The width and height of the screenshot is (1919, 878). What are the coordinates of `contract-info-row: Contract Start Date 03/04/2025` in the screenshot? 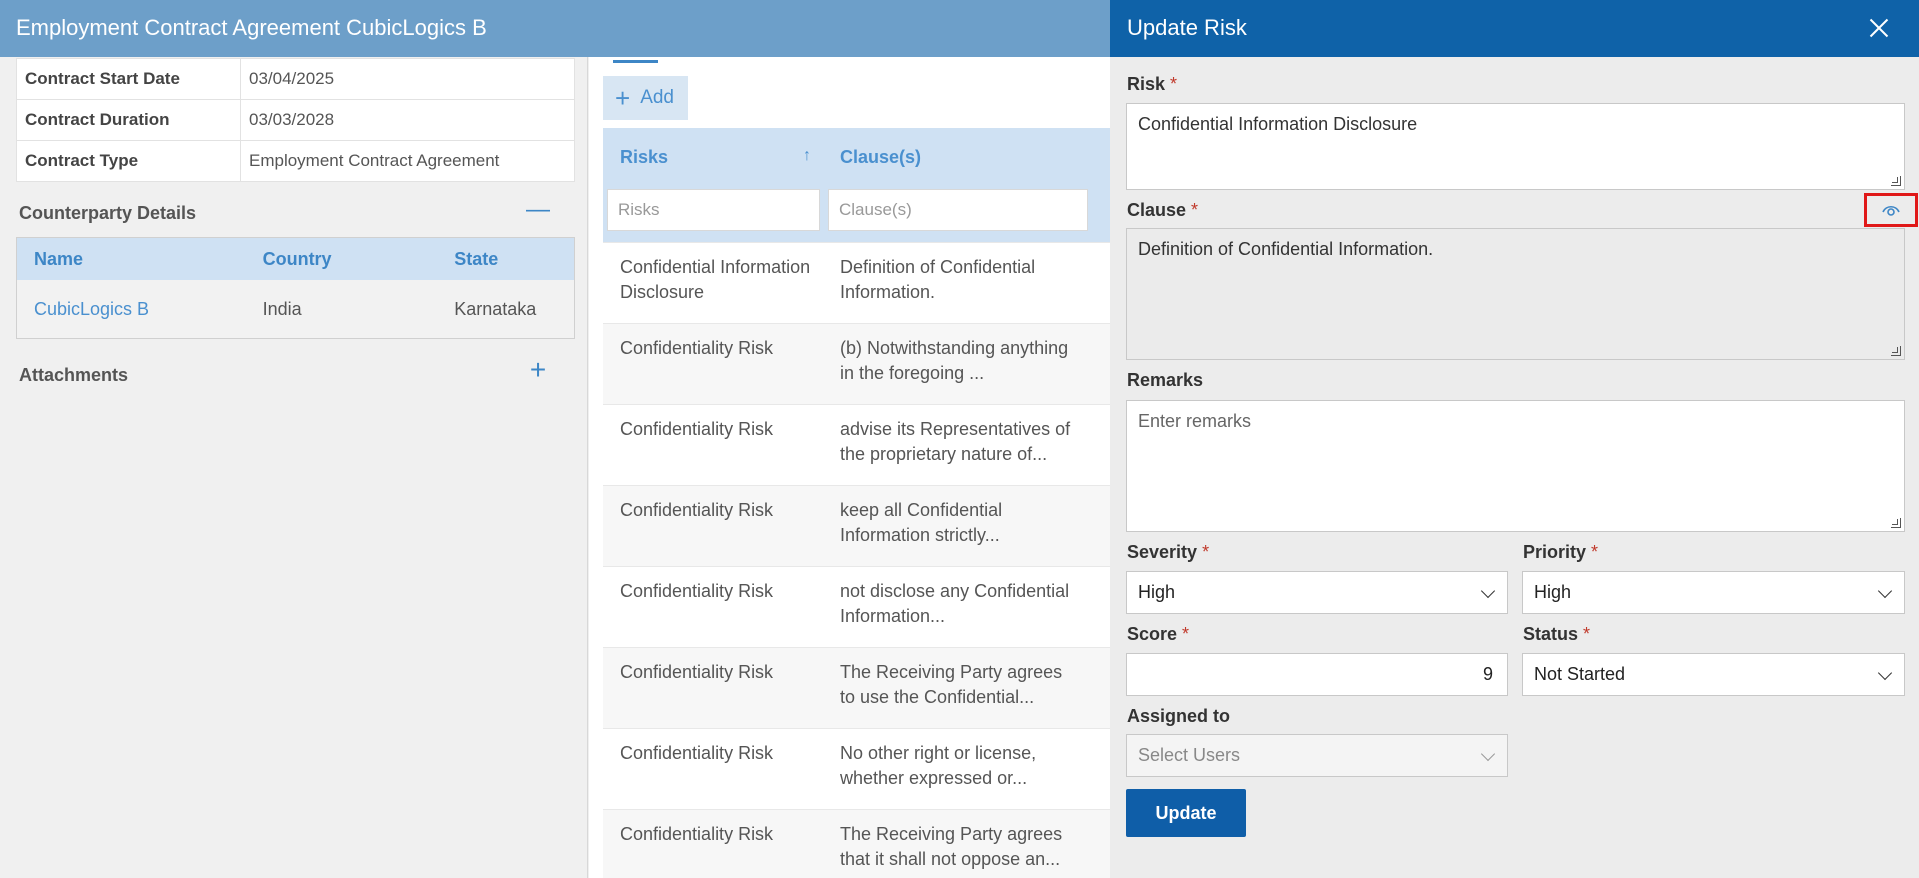 It's located at (295, 79).